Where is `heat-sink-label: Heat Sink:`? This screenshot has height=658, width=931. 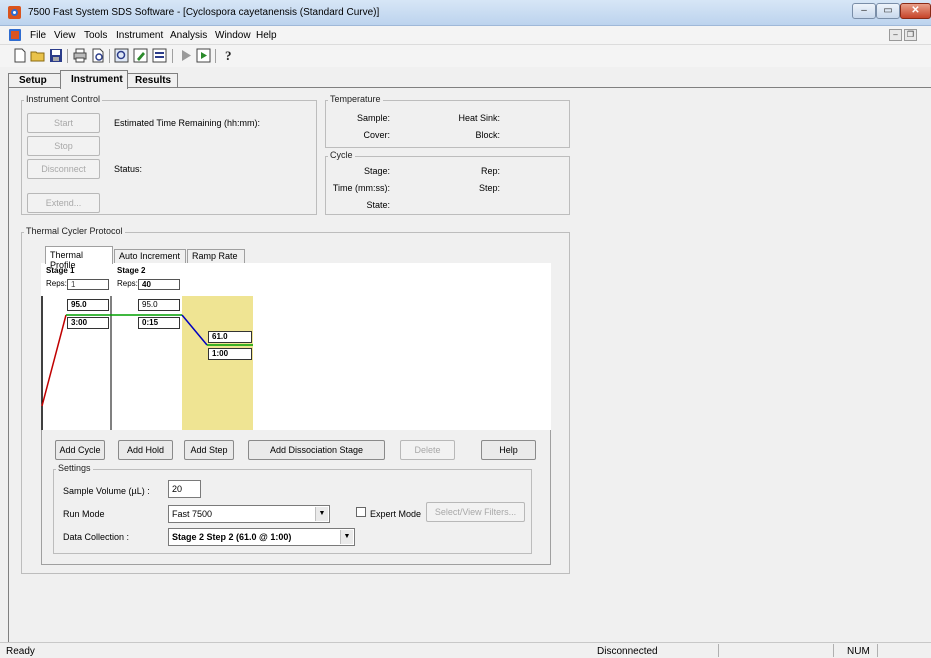
heat-sink-label: Heat Sink: is located at coordinates (479, 118).